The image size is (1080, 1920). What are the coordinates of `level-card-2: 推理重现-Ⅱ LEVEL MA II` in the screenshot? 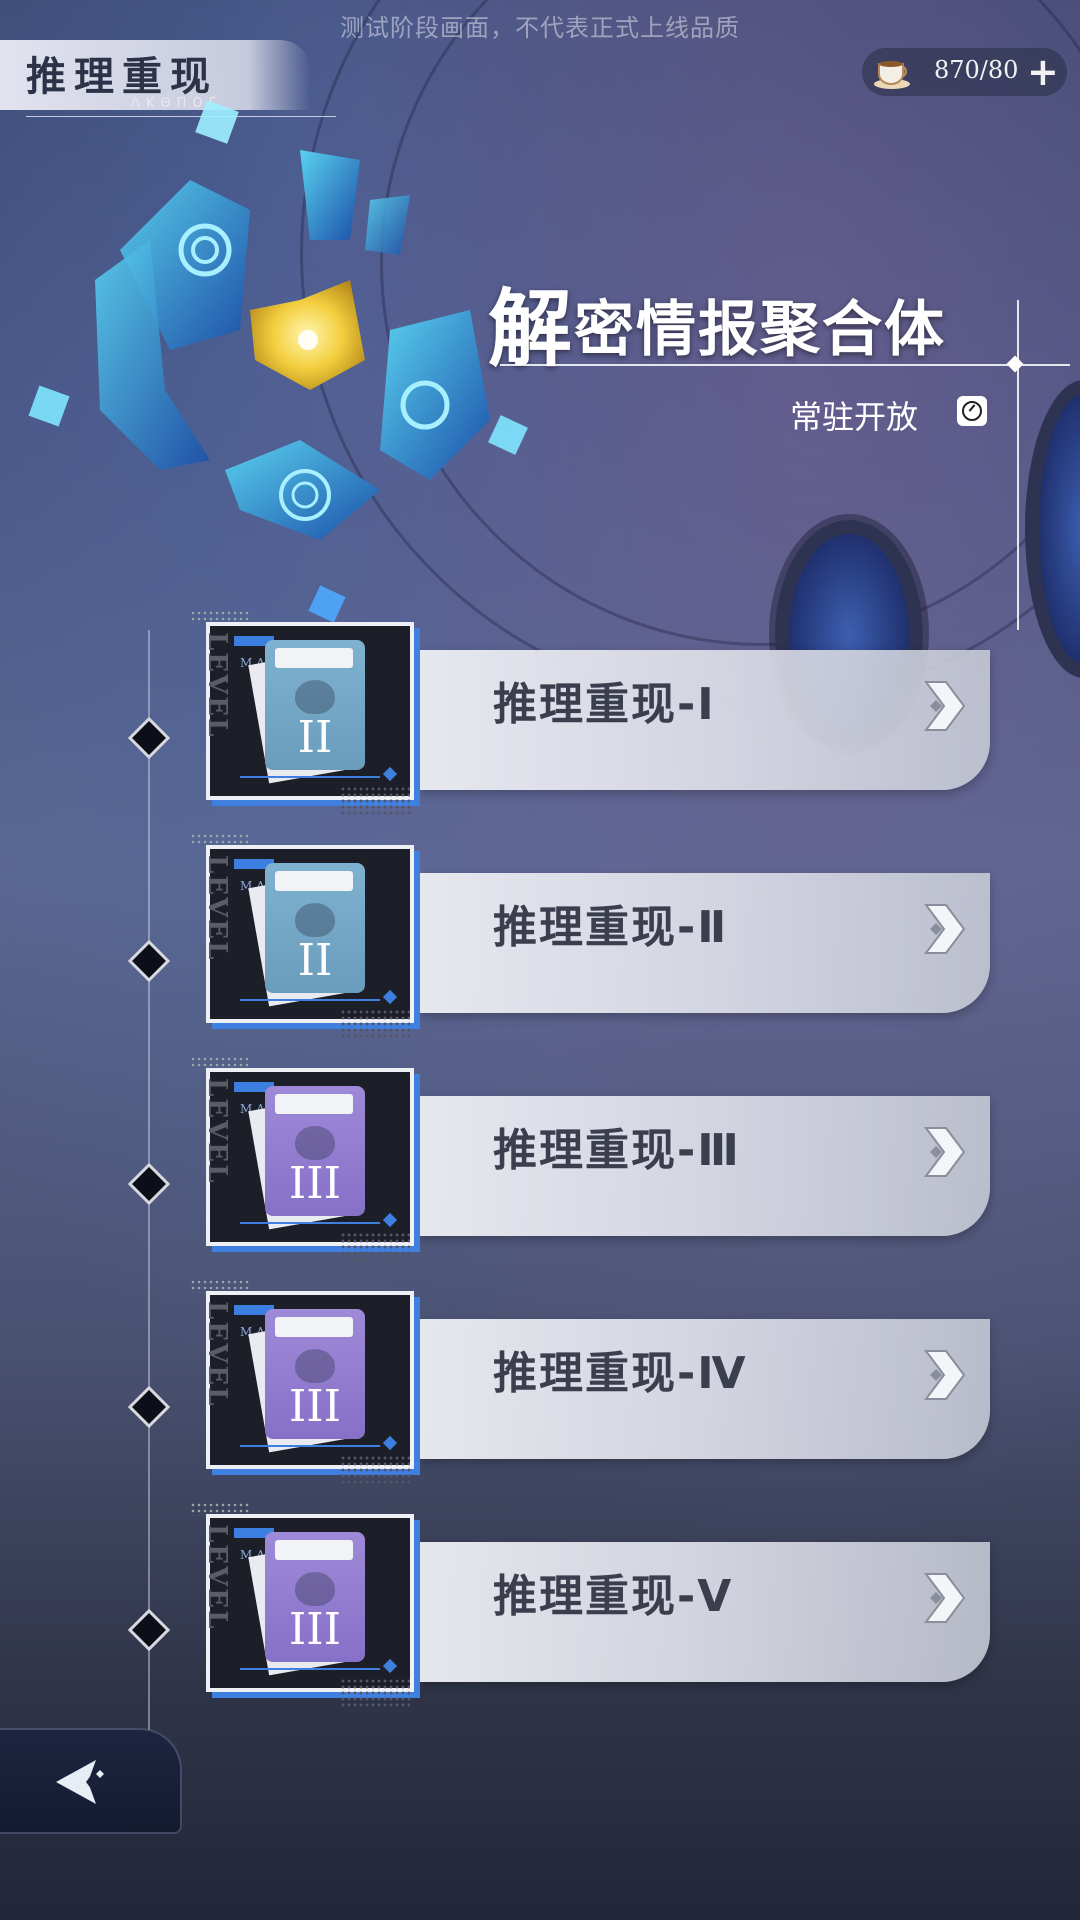 It's located at (600, 936).